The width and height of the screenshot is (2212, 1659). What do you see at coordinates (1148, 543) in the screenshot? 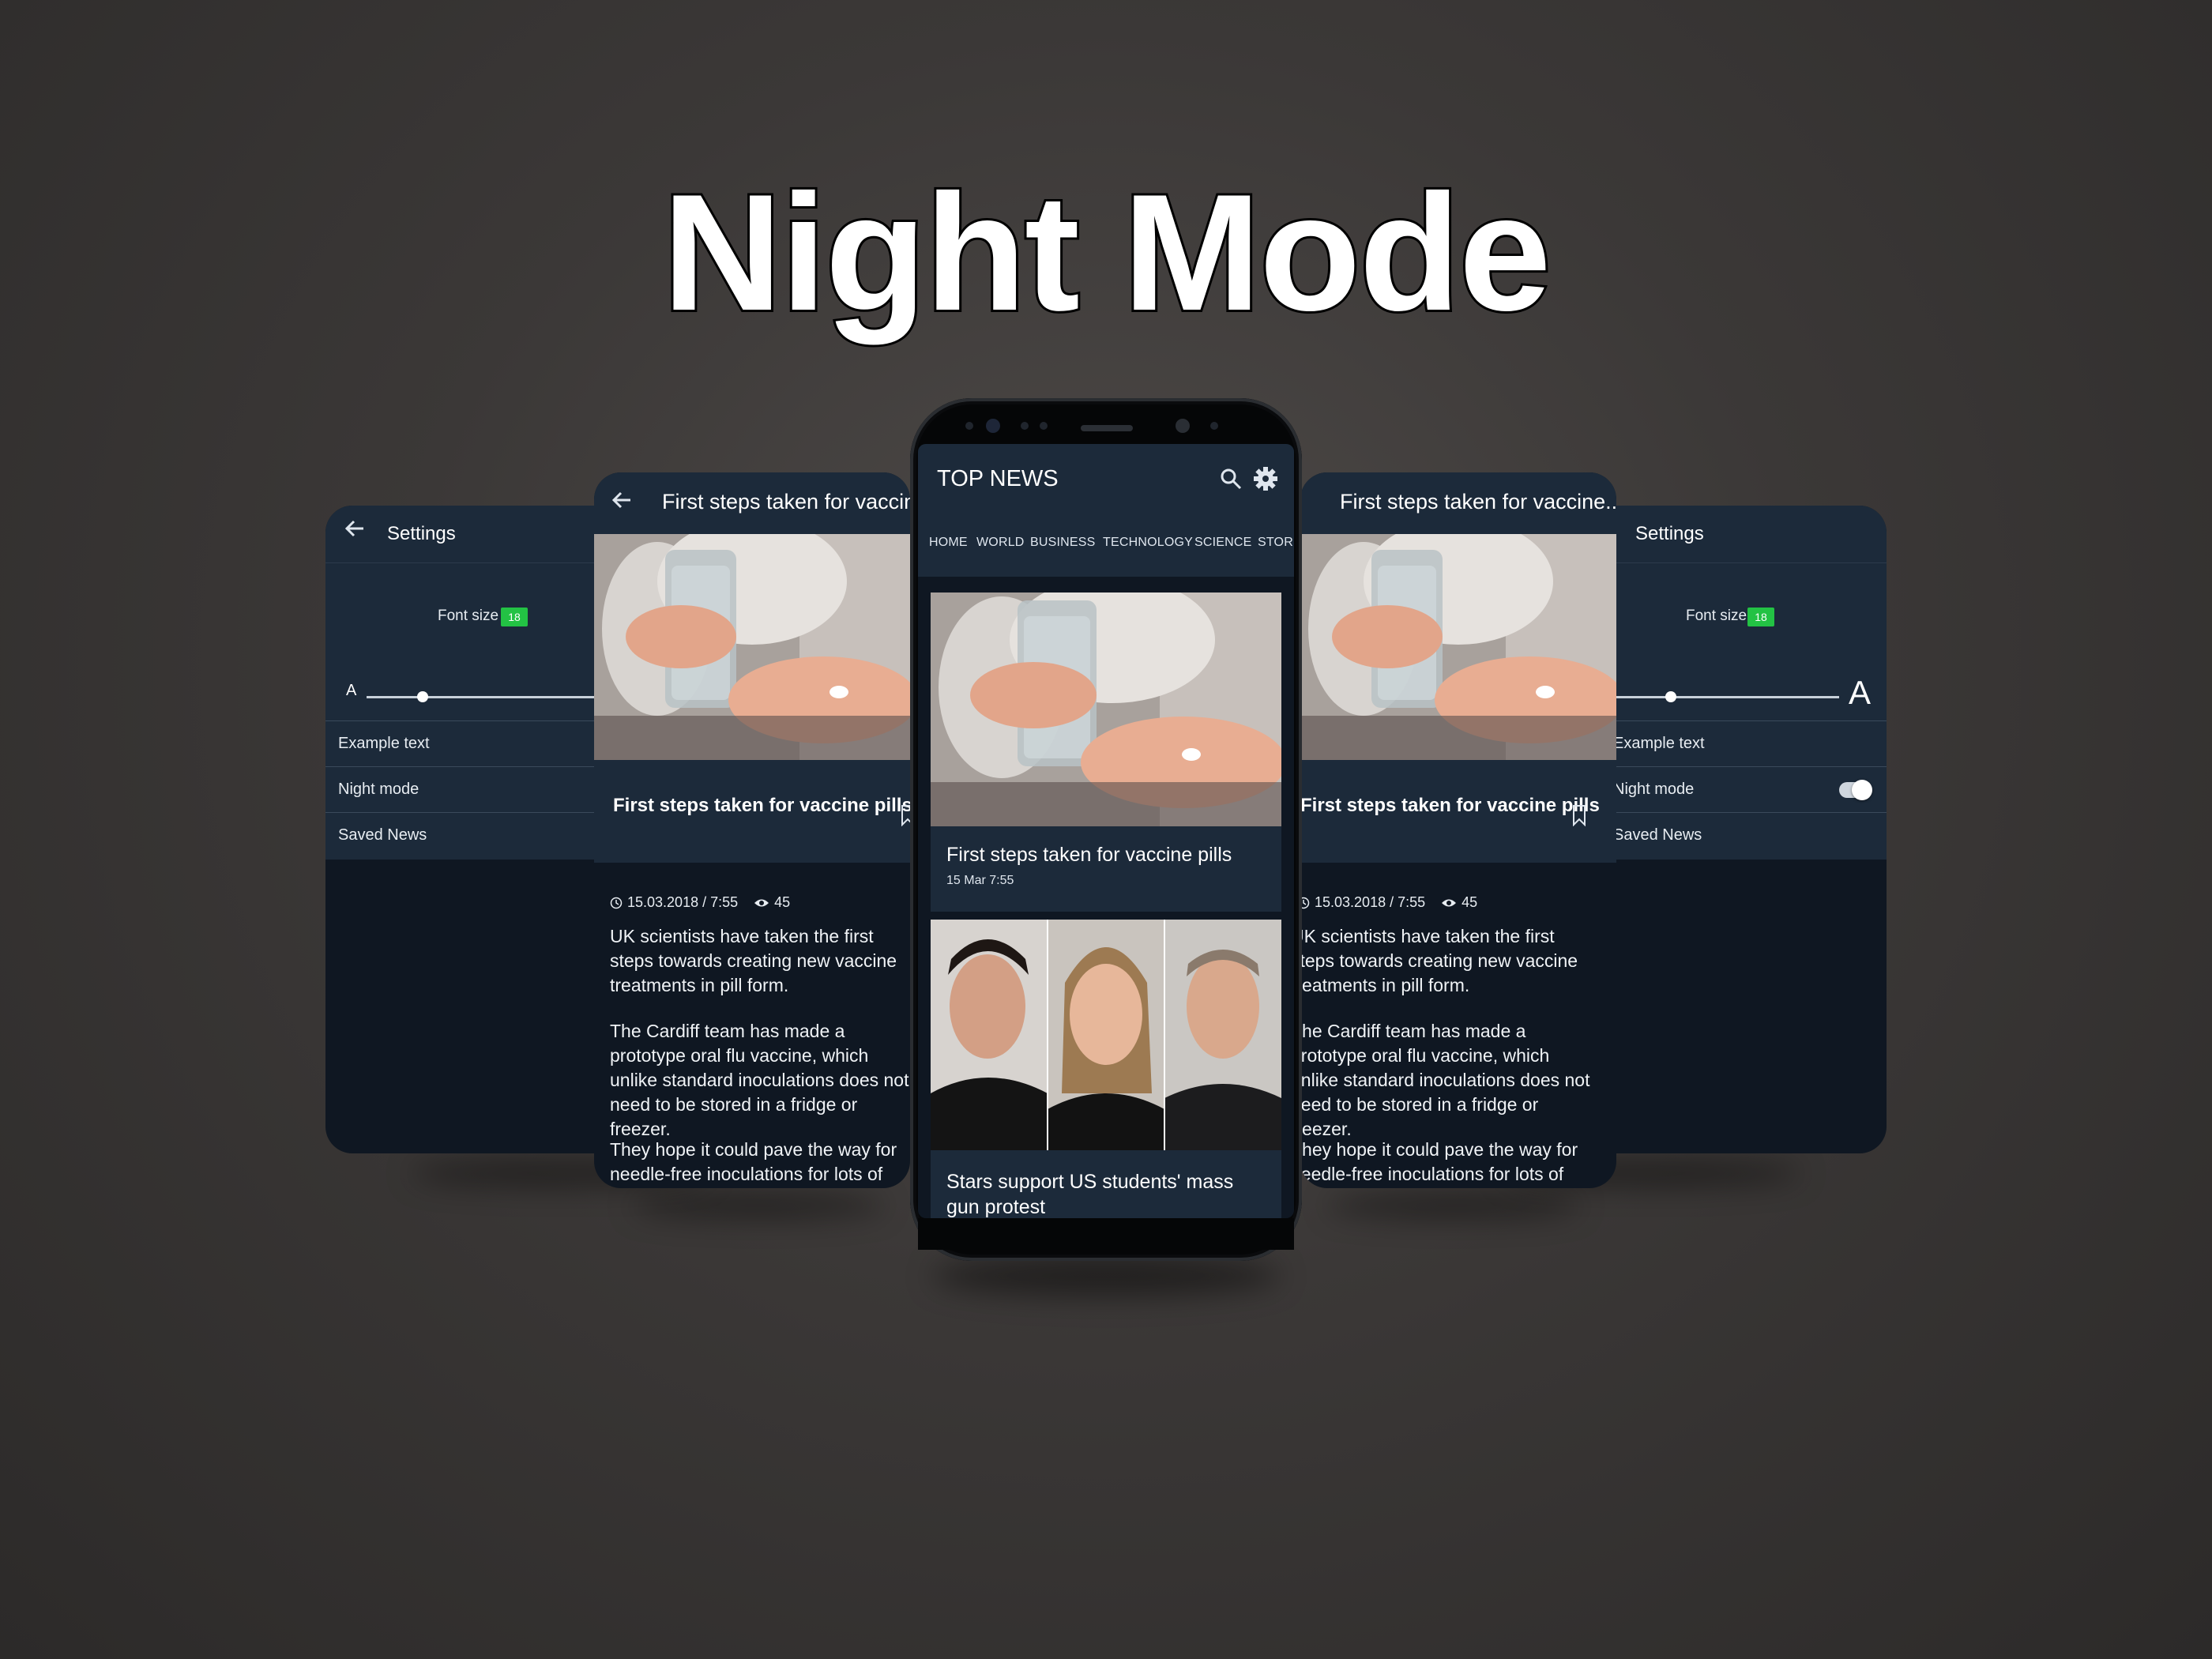
I see `tab-technology: TECHNOLOGY` at bounding box center [1148, 543].